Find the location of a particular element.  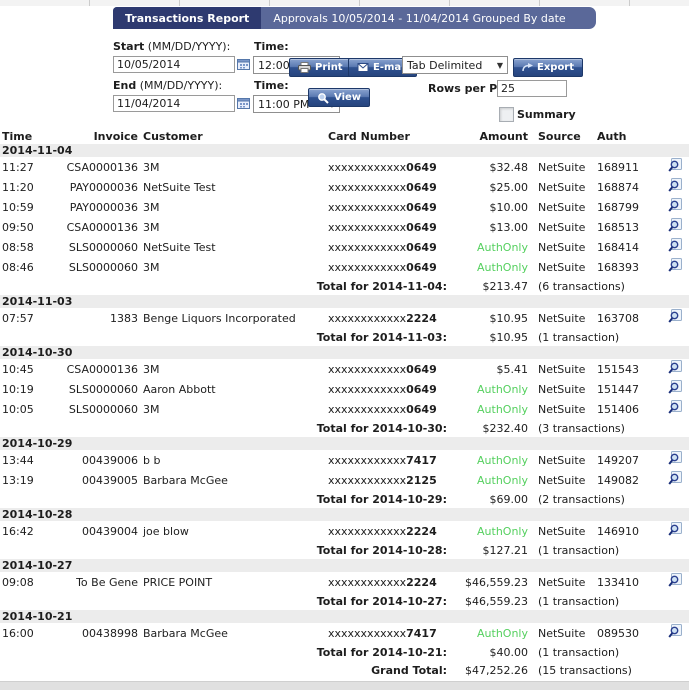

export-button: Export is located at coordinates (548, 67).